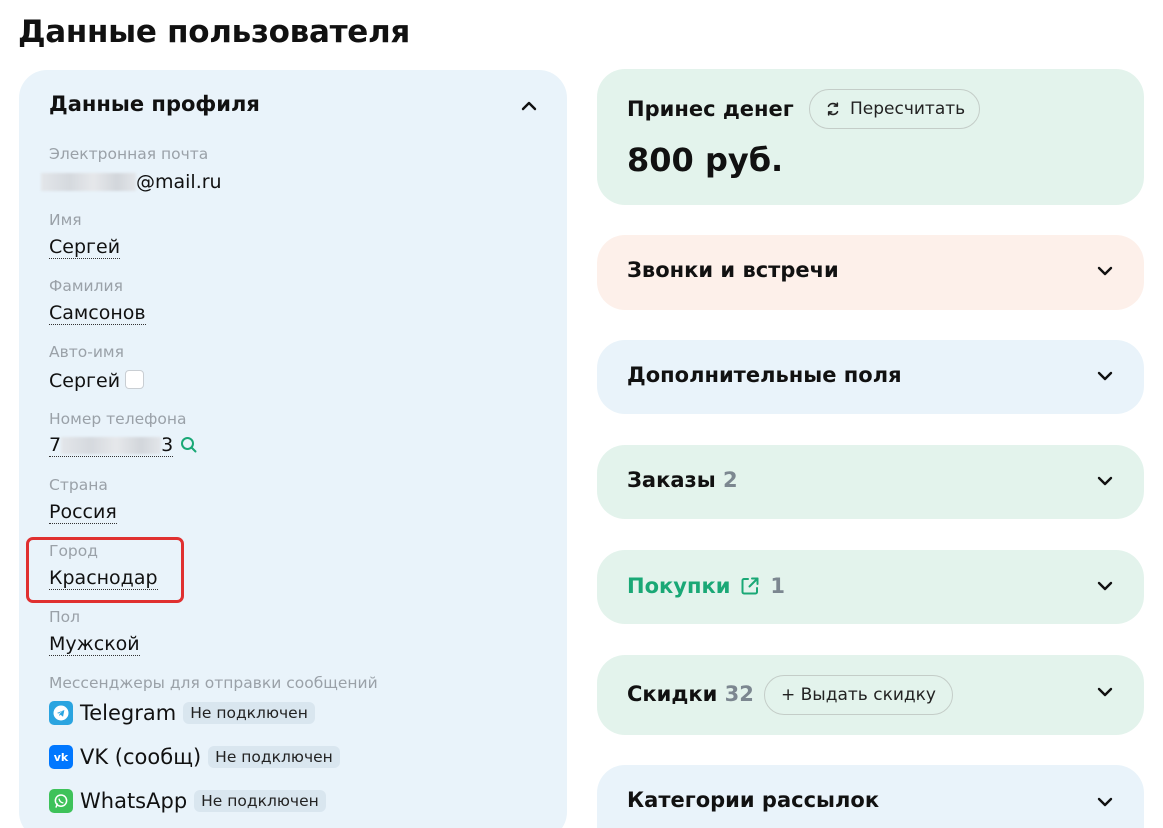 This screenshot has height=828, width=1163. Describe the element at coordinates (870, 137) in the screenshot. I see `money-card: Принес денег Пересчитать 800 руб.` at that location.